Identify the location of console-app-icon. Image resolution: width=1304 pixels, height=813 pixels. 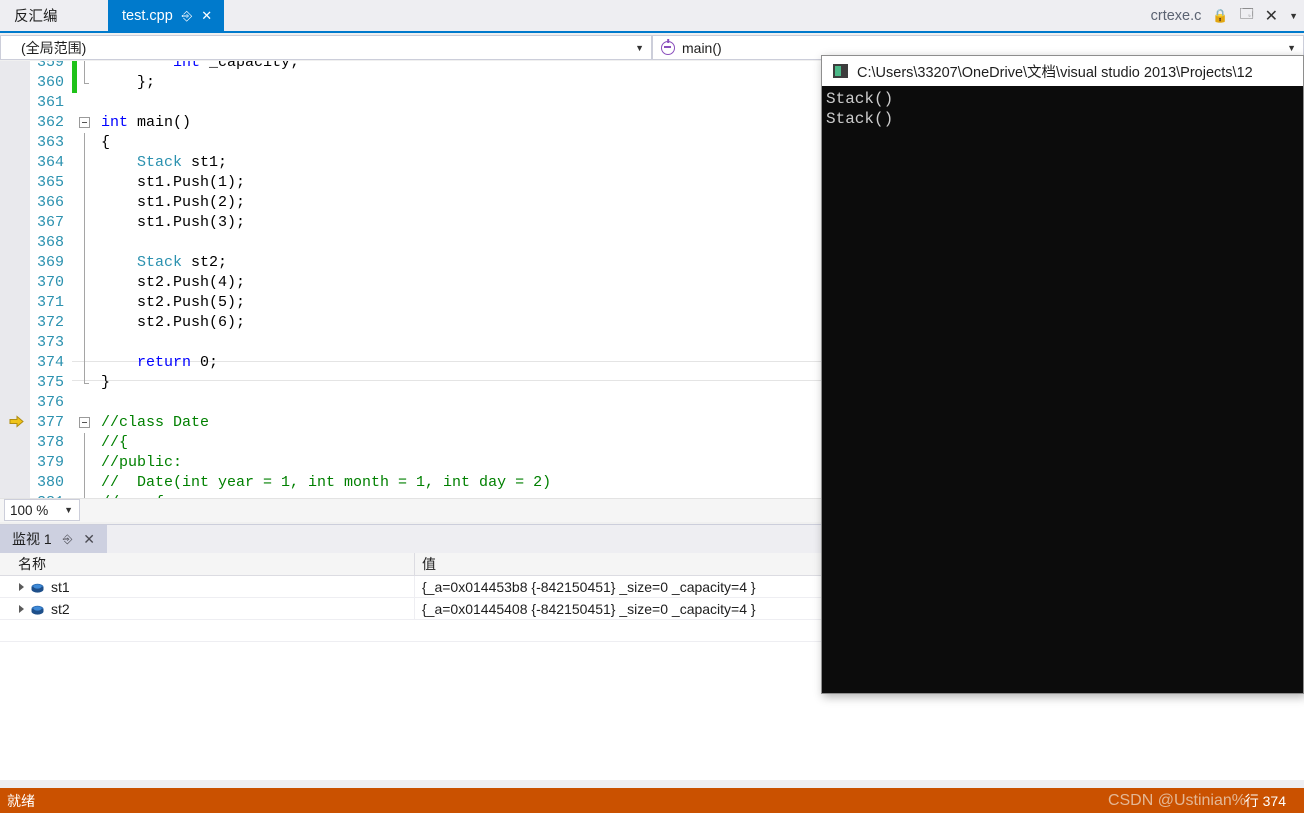
(840, 71).